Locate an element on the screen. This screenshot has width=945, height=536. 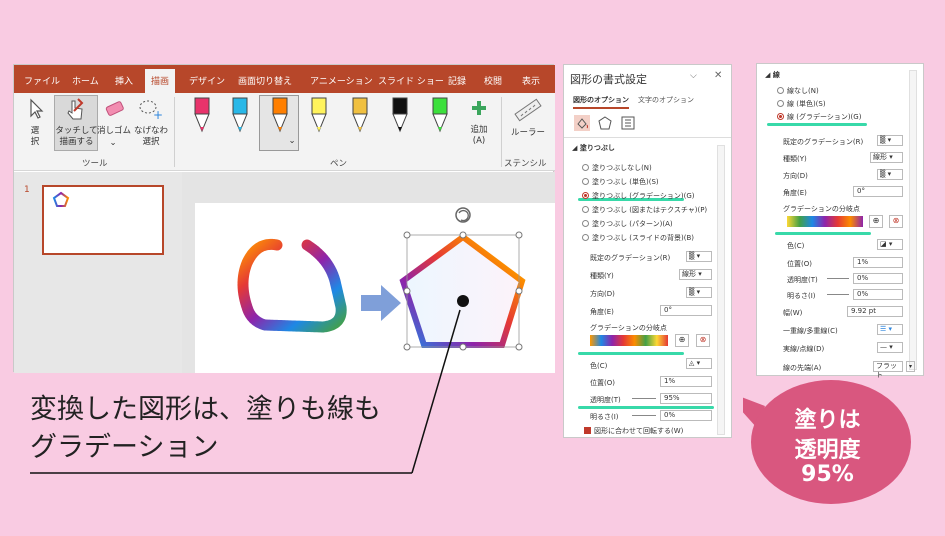
fill-option-1: 塗りつぶしなし(N) is located at coordinates (617, 168).